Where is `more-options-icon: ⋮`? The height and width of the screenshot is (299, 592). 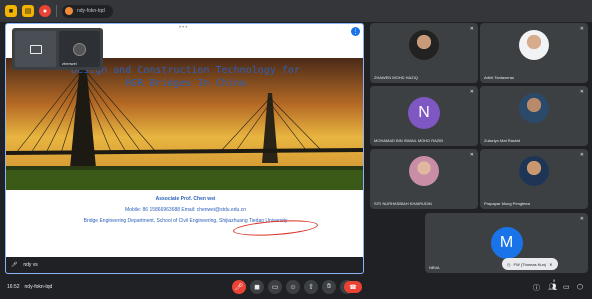
more-options-icon: ⋮ is located at coordinates (355, 31).